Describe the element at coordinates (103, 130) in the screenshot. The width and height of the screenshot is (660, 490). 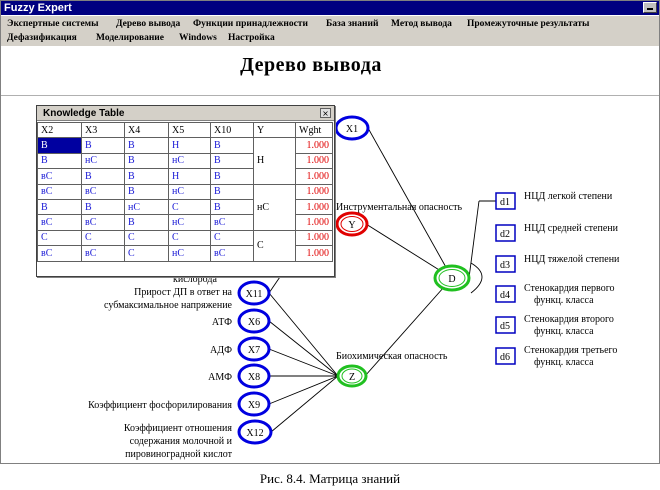
I see `col-header-x3: X3` at that location.